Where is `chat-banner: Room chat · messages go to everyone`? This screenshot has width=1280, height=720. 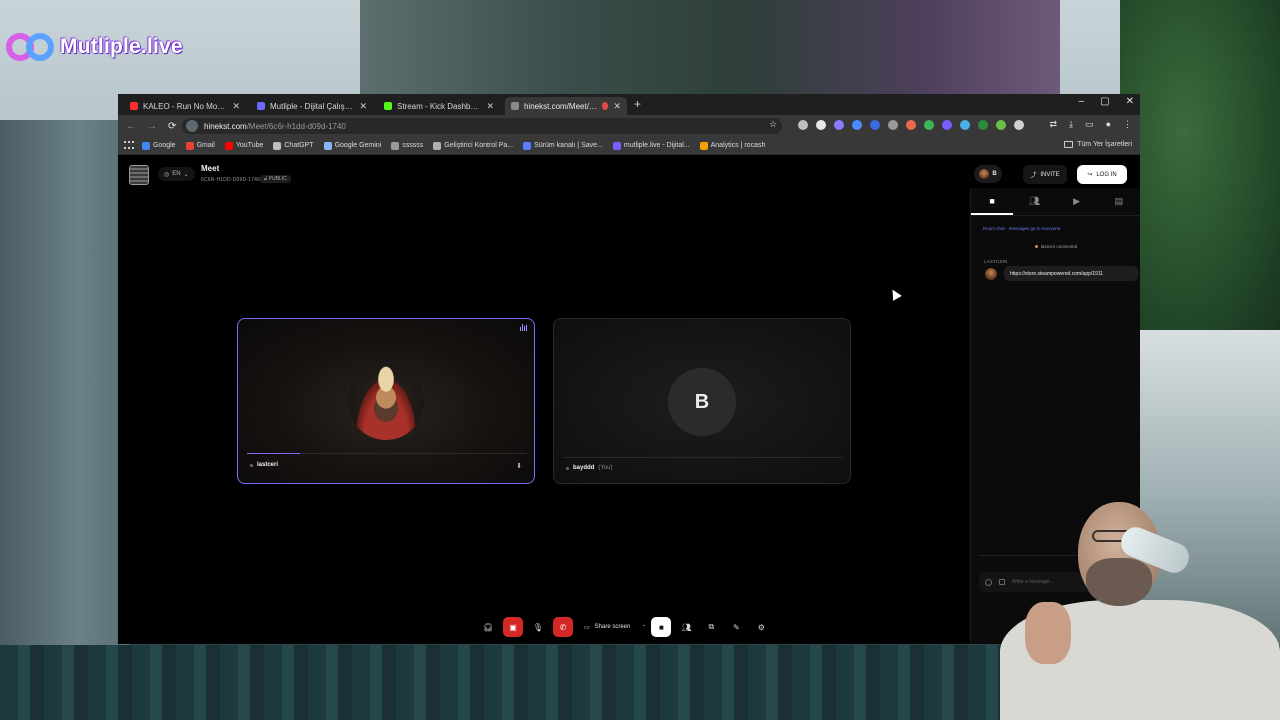
chat-banner: Room chat · messages go to everyone is located at coordinates (1022, 228).